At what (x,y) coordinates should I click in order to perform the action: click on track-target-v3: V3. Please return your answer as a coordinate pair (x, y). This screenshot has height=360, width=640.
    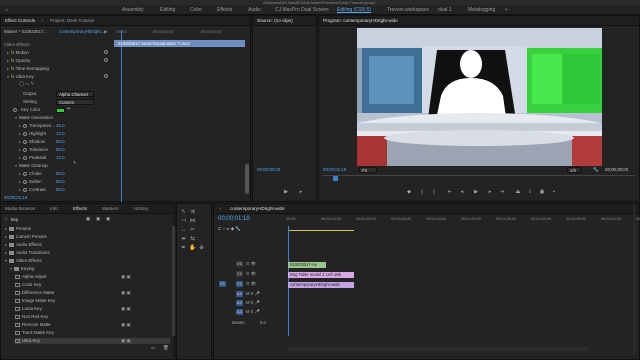
    Looking at the image, I should click on (239, 264).